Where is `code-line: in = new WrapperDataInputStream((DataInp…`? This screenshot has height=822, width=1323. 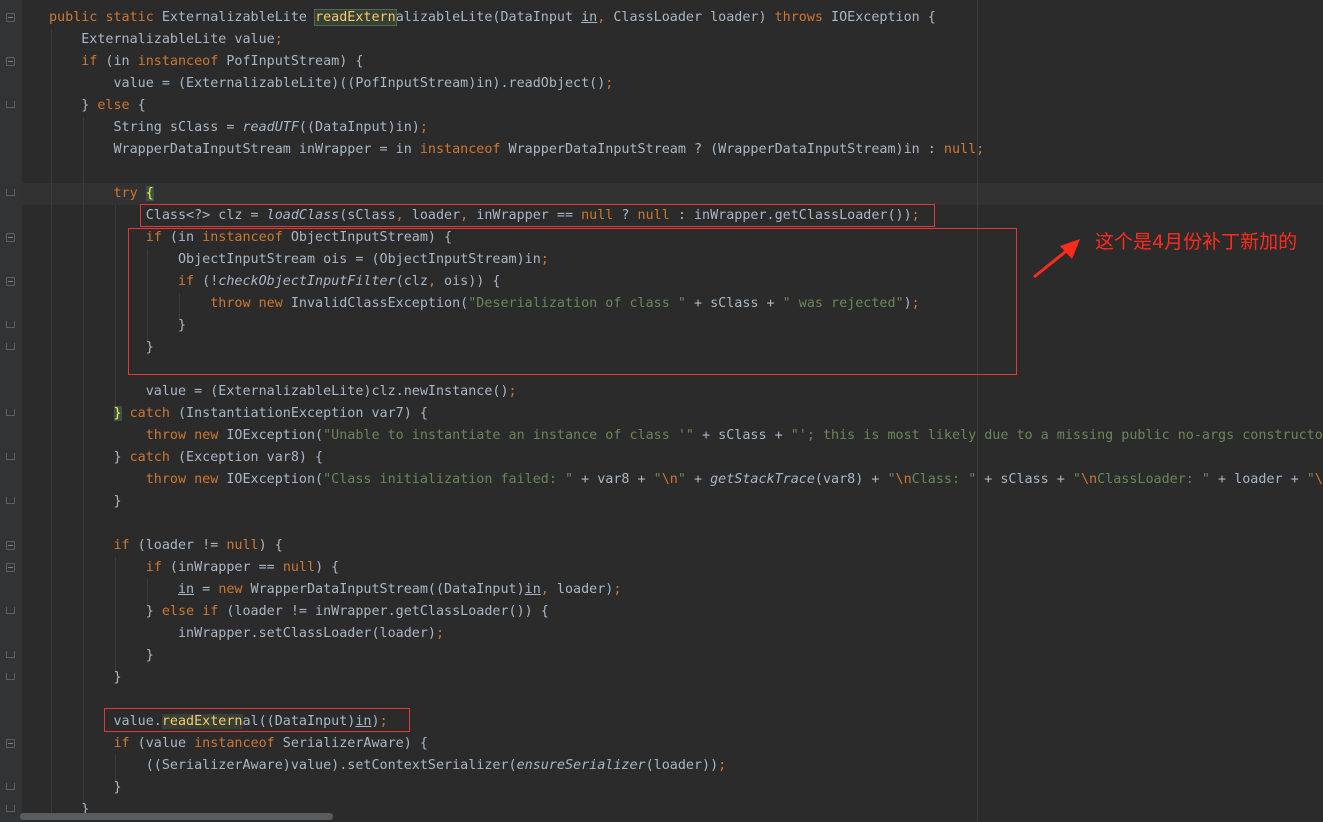 code-line: in = new WrapperDataInputStream((DataInp… is located at coordinates (686, 590).